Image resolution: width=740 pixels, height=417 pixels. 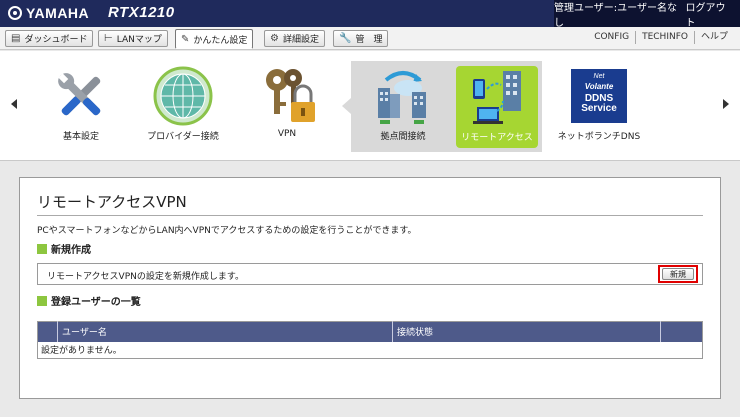 What do you see at coordinates (56, 40) in the screenshot?
I see `tab-dashboard-label: ダッシュボード` at bounding box center [56, 40].